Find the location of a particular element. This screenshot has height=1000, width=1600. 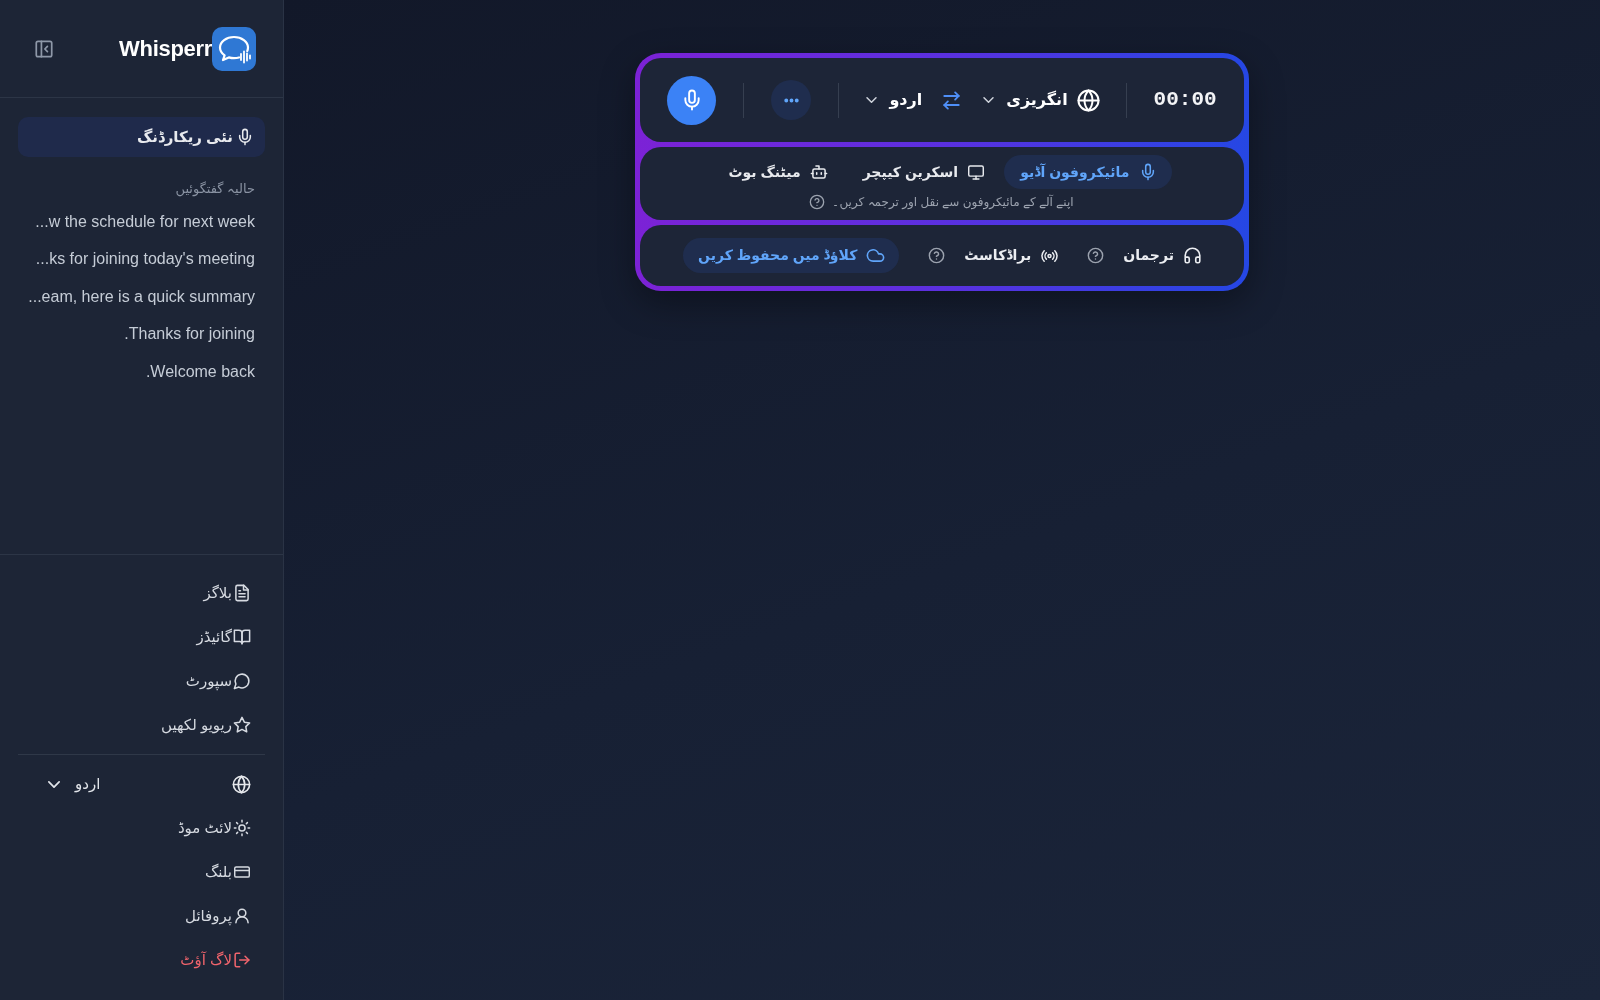

new-recording-button: نئی ریکارڈنگ is located at coordinates (141, 137).